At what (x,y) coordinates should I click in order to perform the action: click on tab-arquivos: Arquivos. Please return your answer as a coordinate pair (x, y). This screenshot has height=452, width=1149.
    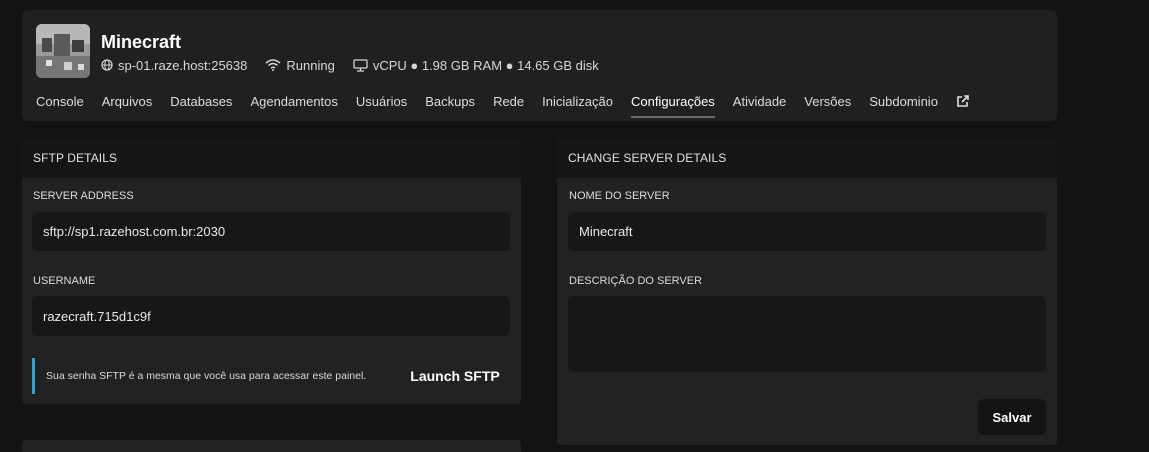
    Looking at the image, I should click on (127, 105).